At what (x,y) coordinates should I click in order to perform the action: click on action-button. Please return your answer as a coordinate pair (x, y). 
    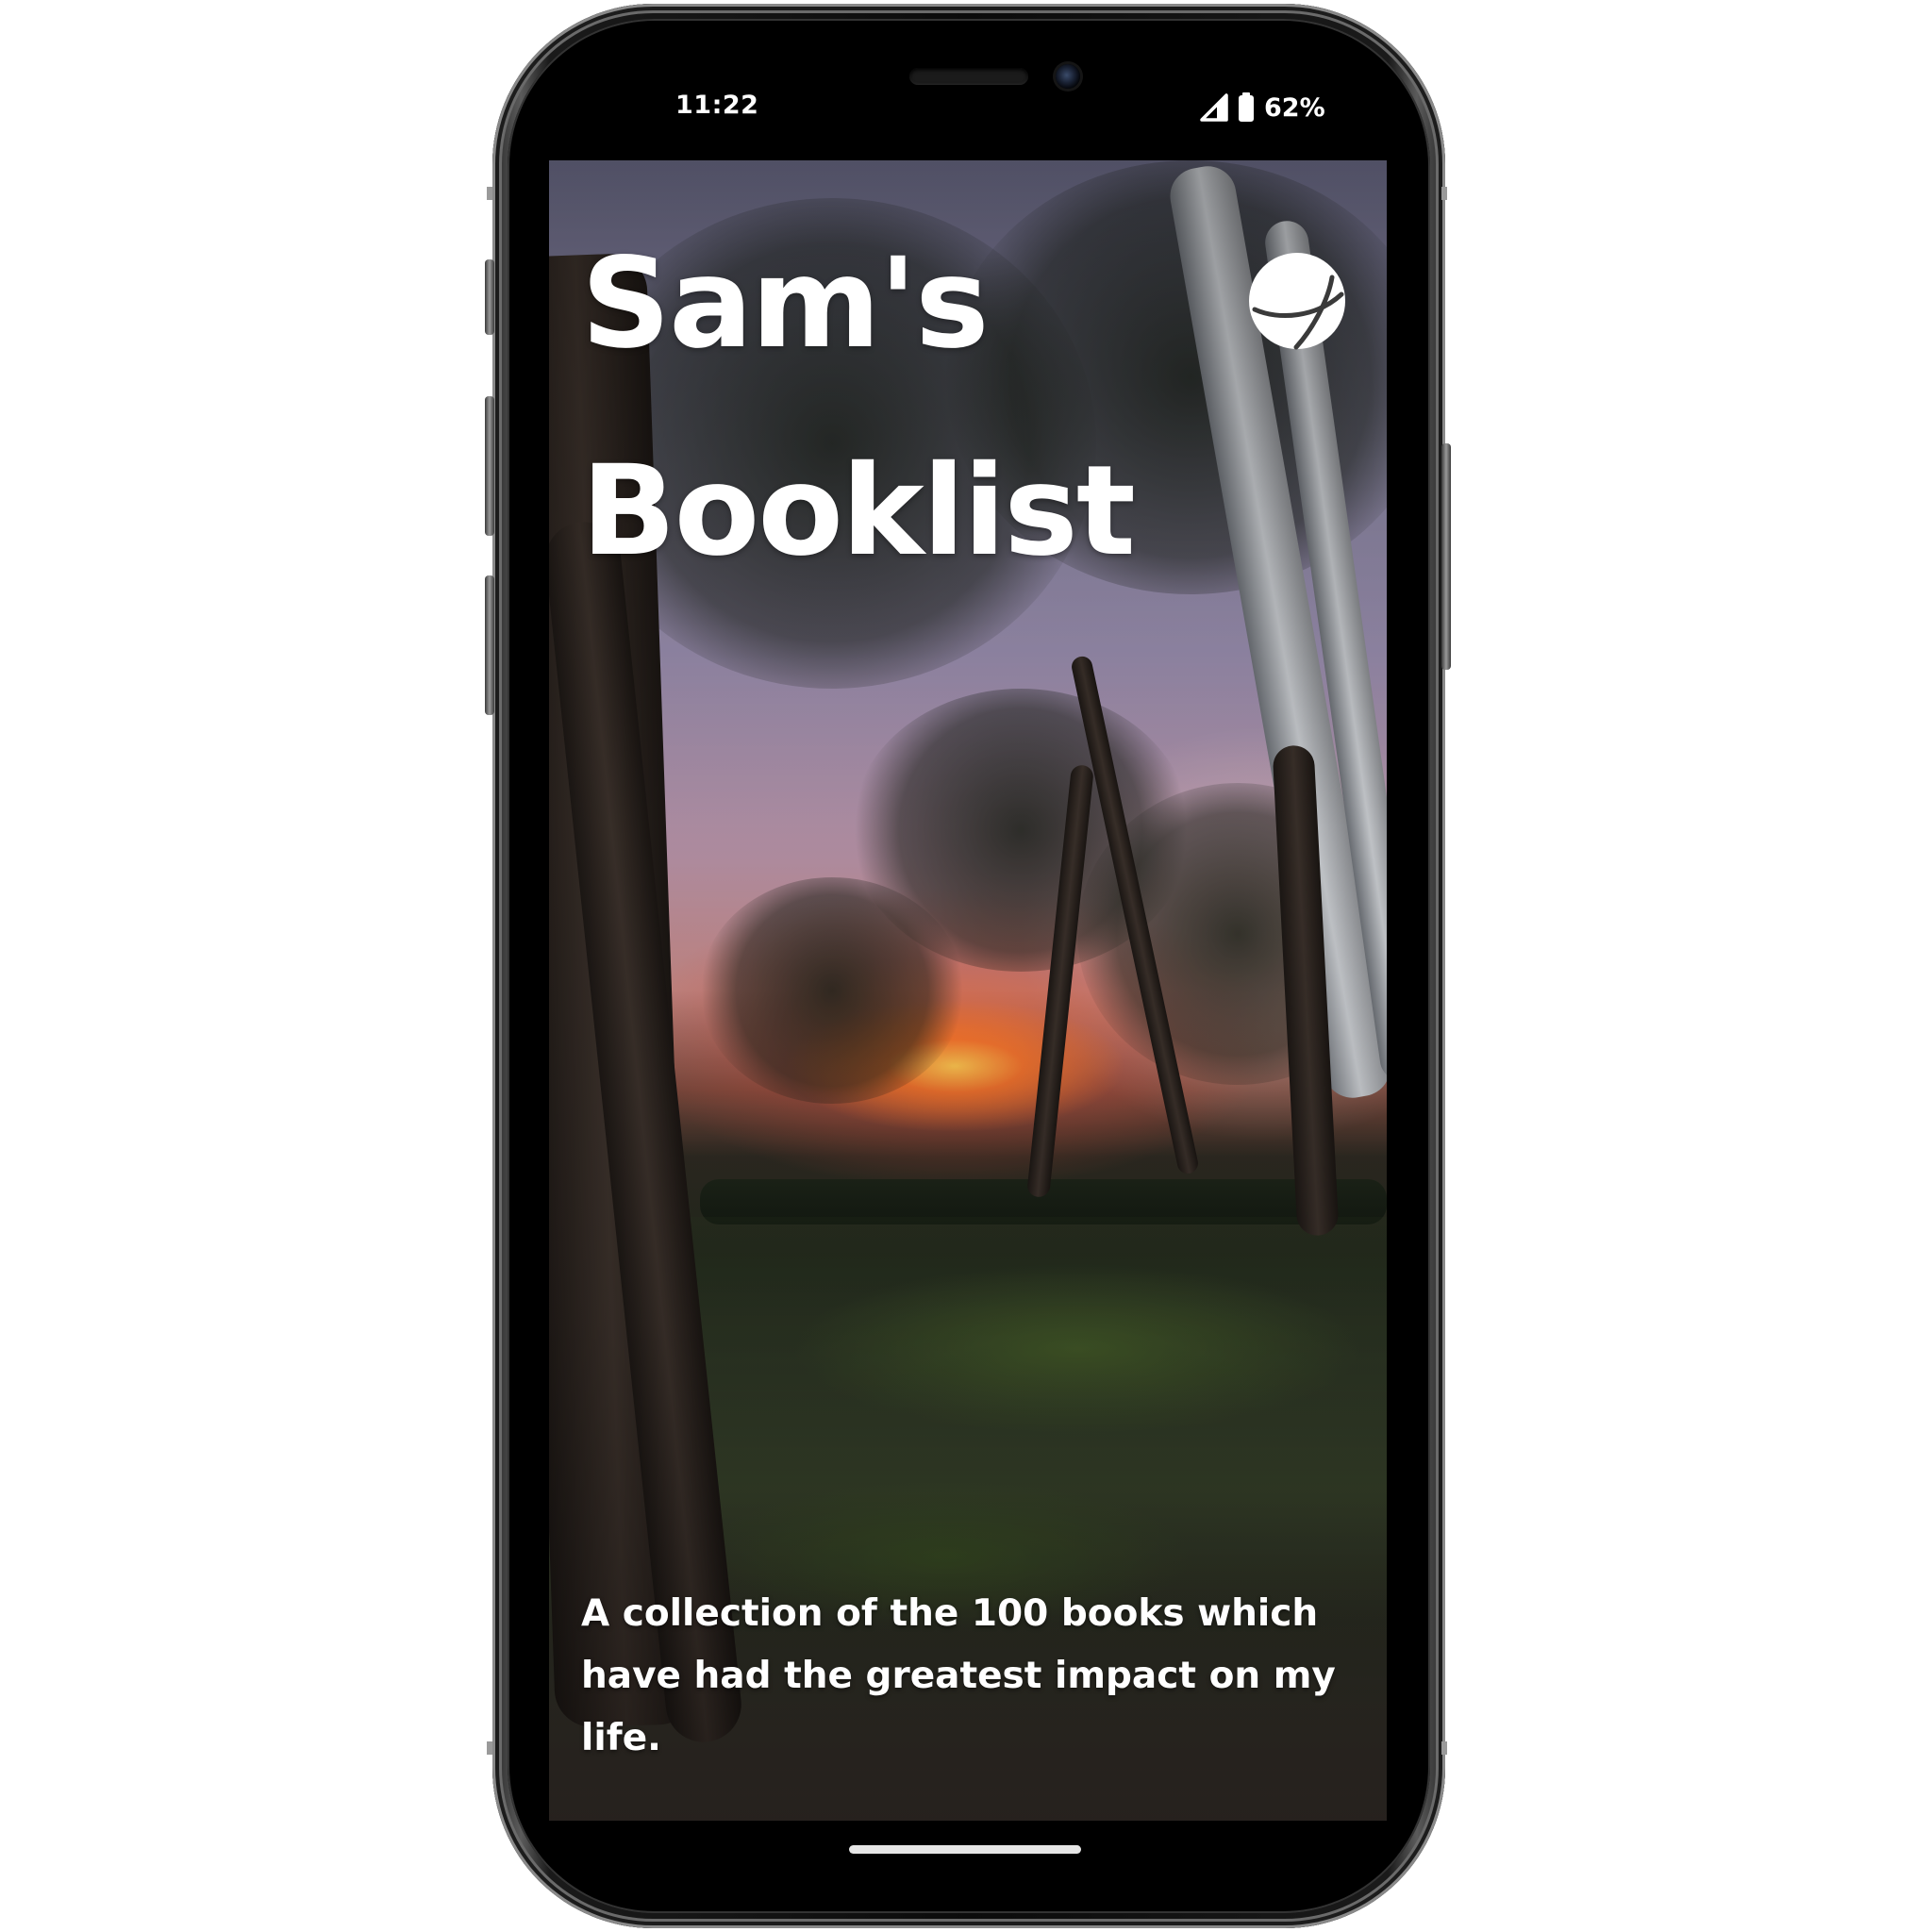
    Looking at the image, I should click on (490, 297).